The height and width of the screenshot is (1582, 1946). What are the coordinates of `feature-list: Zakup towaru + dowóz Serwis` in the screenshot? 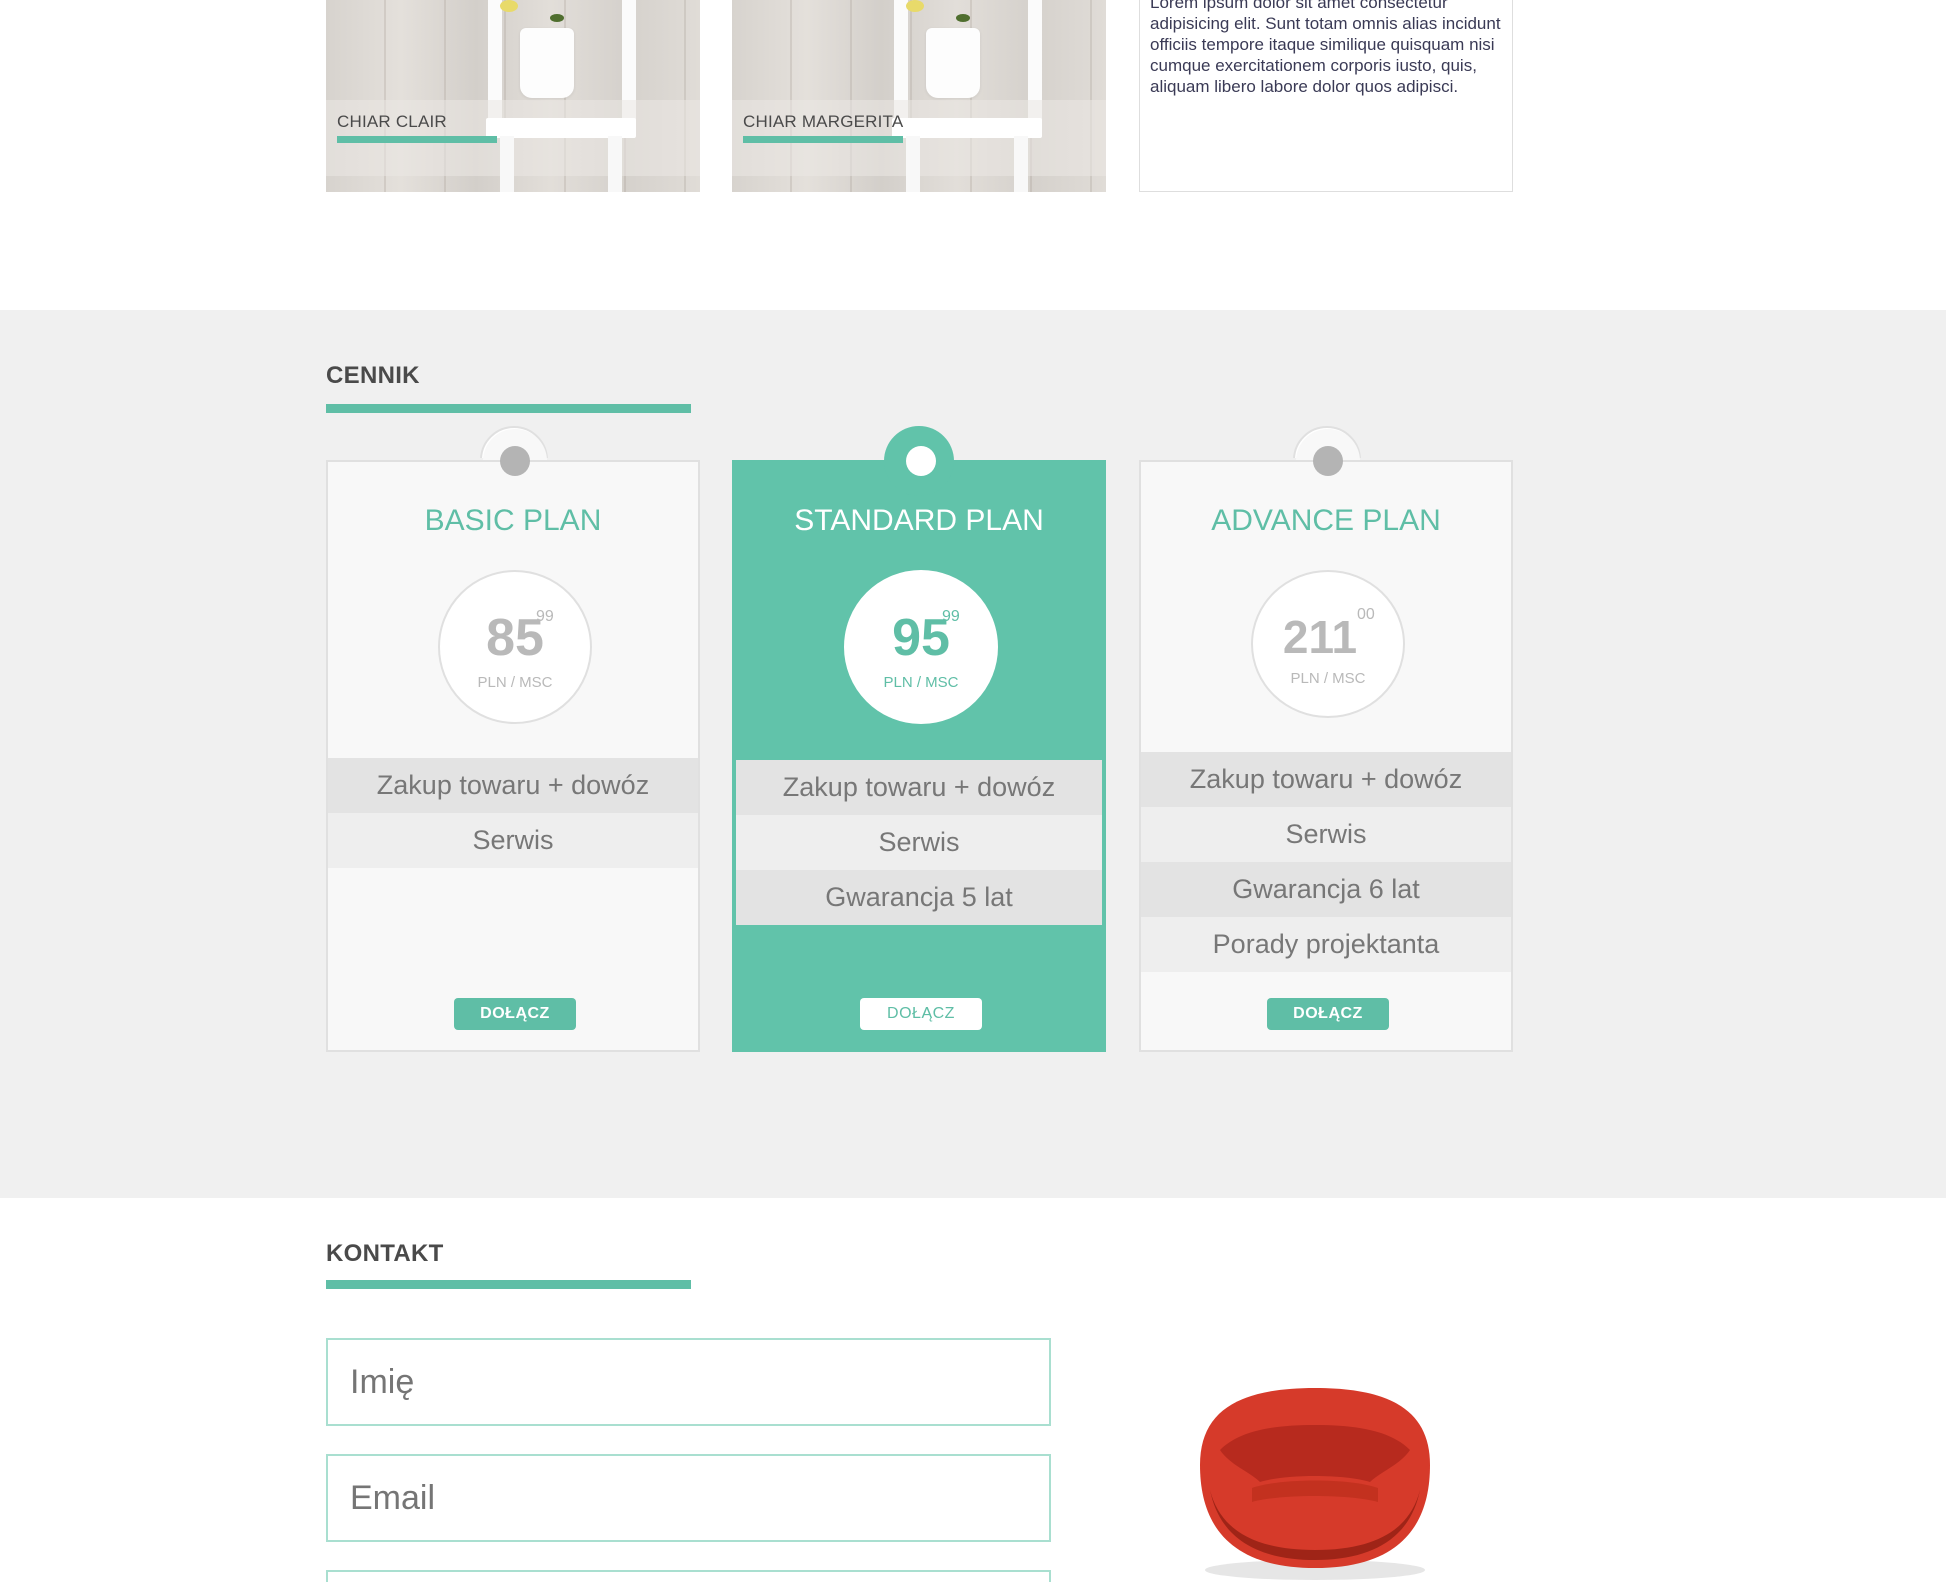 It's located at (513, 813).